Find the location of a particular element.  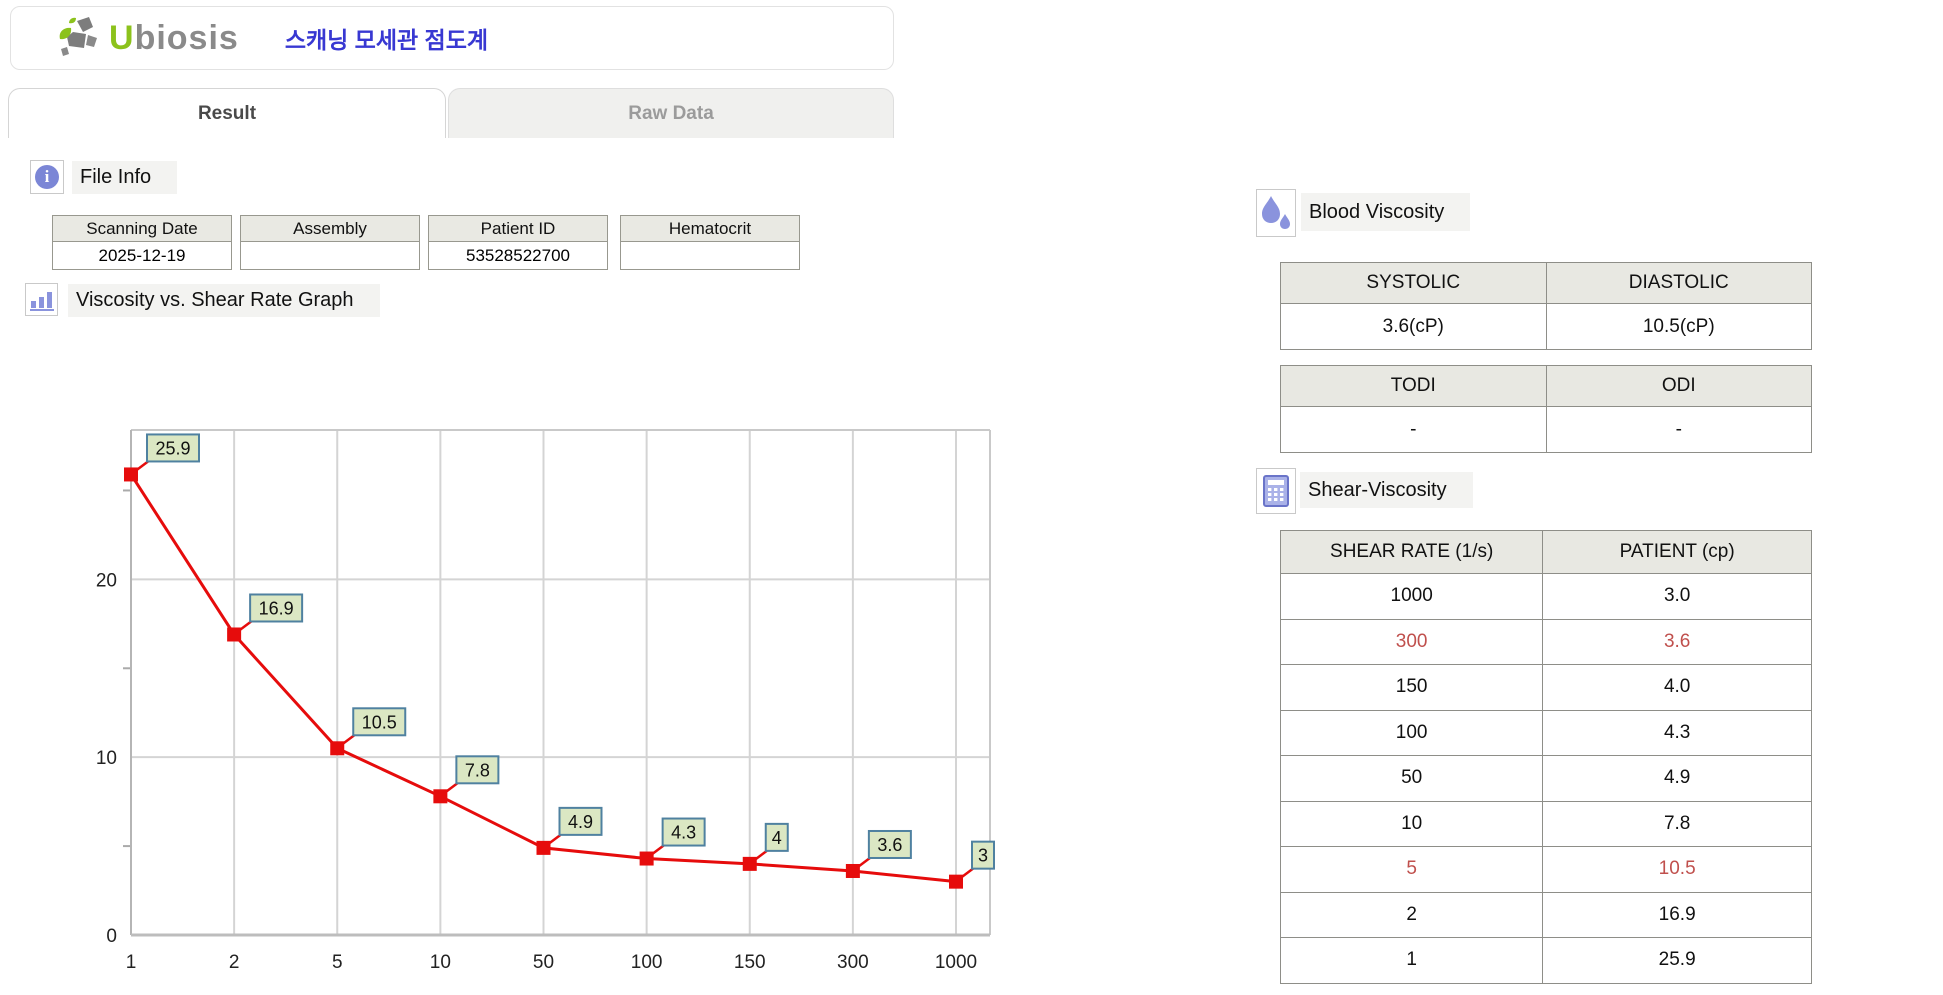

blood-viscosity-section-title: Blood Viscosity is located at coordinates (1386, 212).